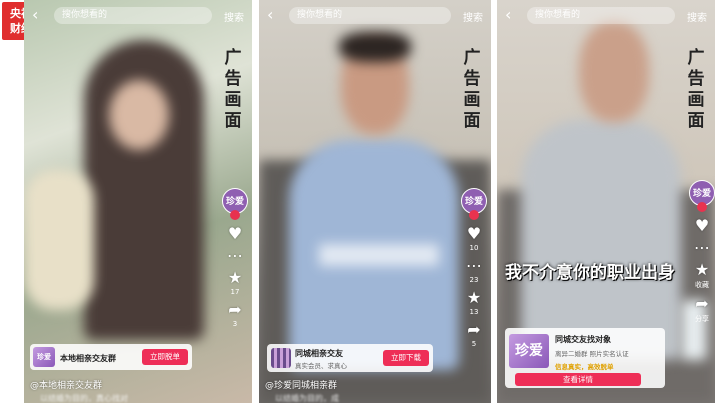 This screenshot has height=403, width=715. I want to click on share-count: 5, so click(474, 344).